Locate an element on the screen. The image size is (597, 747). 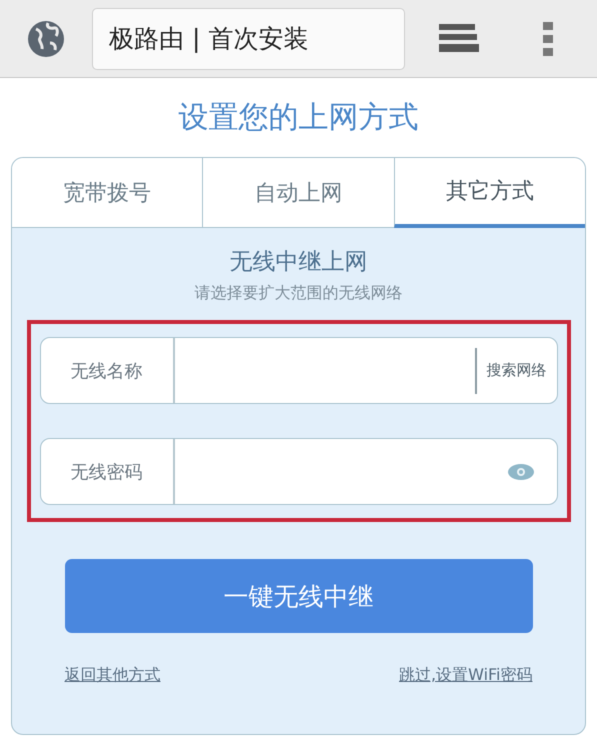
field-label: 无线名称 is located at coordinates (107, 370).